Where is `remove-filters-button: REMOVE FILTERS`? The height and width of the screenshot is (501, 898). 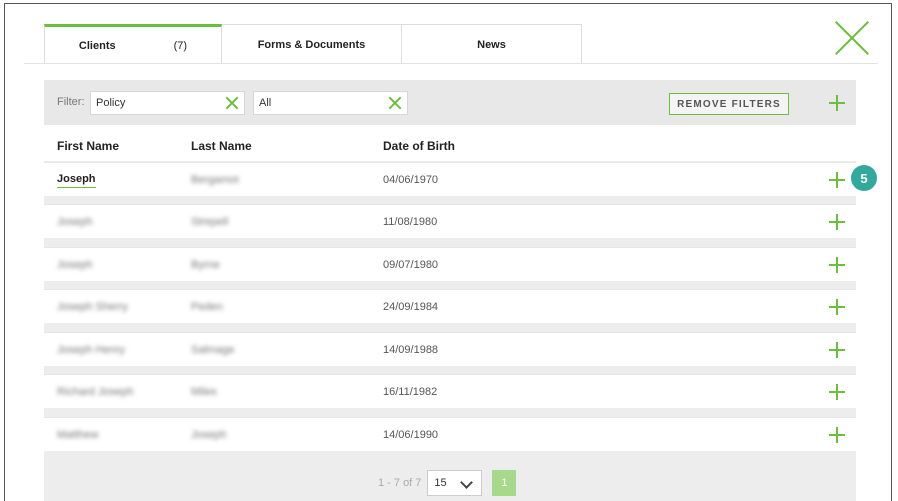 remove-filters-button: REMOVE FILTERS is located at coordinates (729, 104).